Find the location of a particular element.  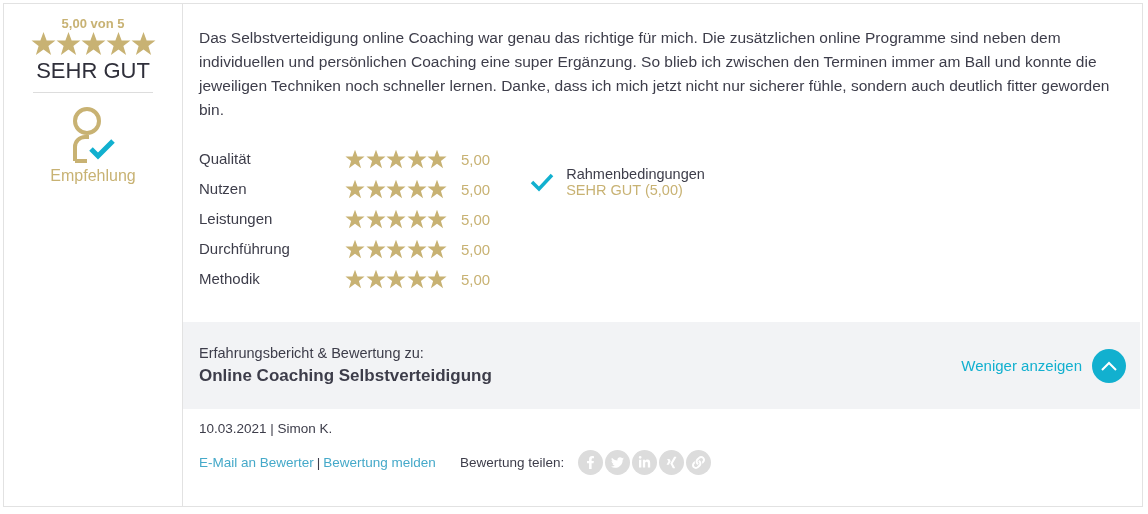

recommendation-label: Empfehlung is located at coordinates (93, 176).